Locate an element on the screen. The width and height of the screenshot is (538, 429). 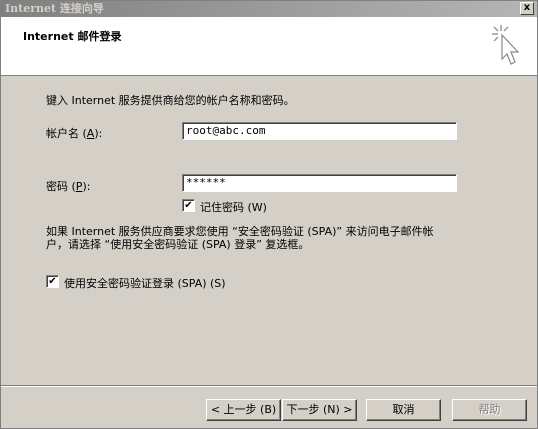
intro-text: 键入 Internet 服务提供商给您的帐户名称和密码。 is located at coordinates (170, 100).